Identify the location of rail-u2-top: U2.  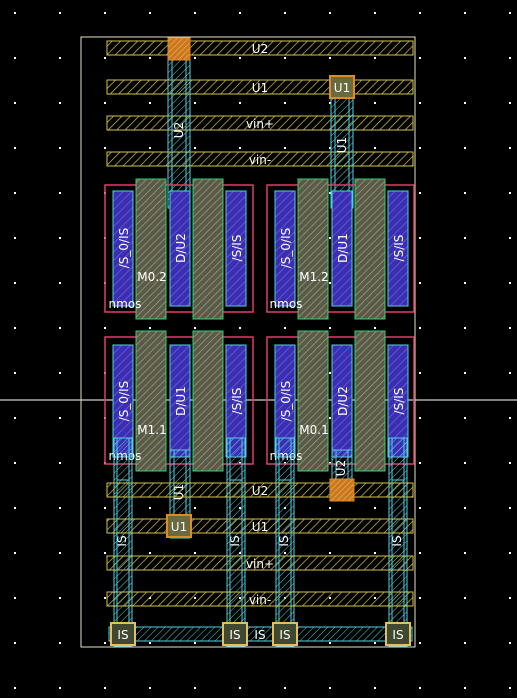
(260, 48).